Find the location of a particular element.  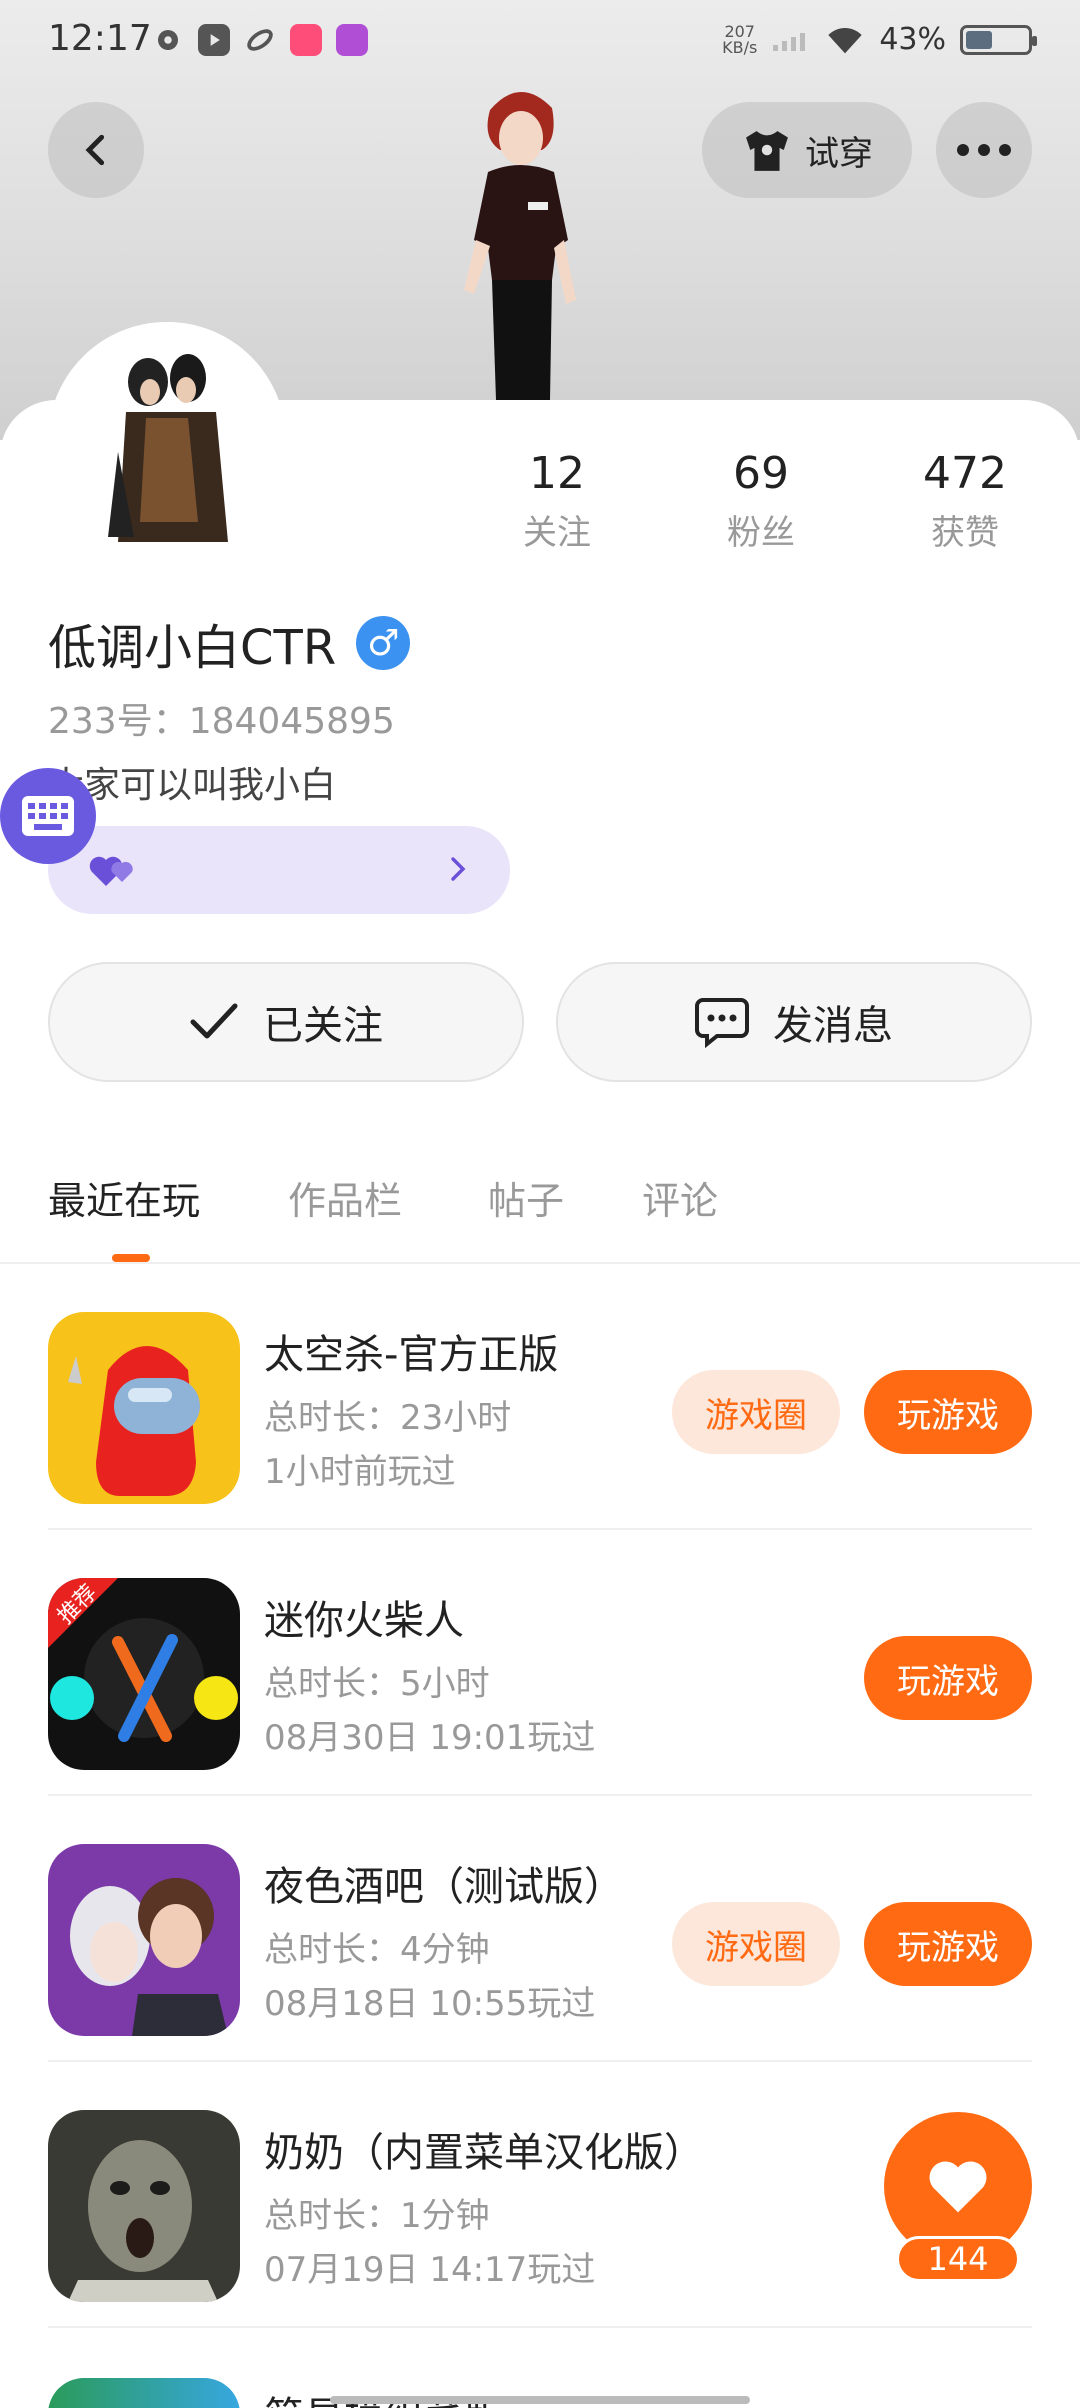

keyboard-icon is located at coordinates (48, 816).